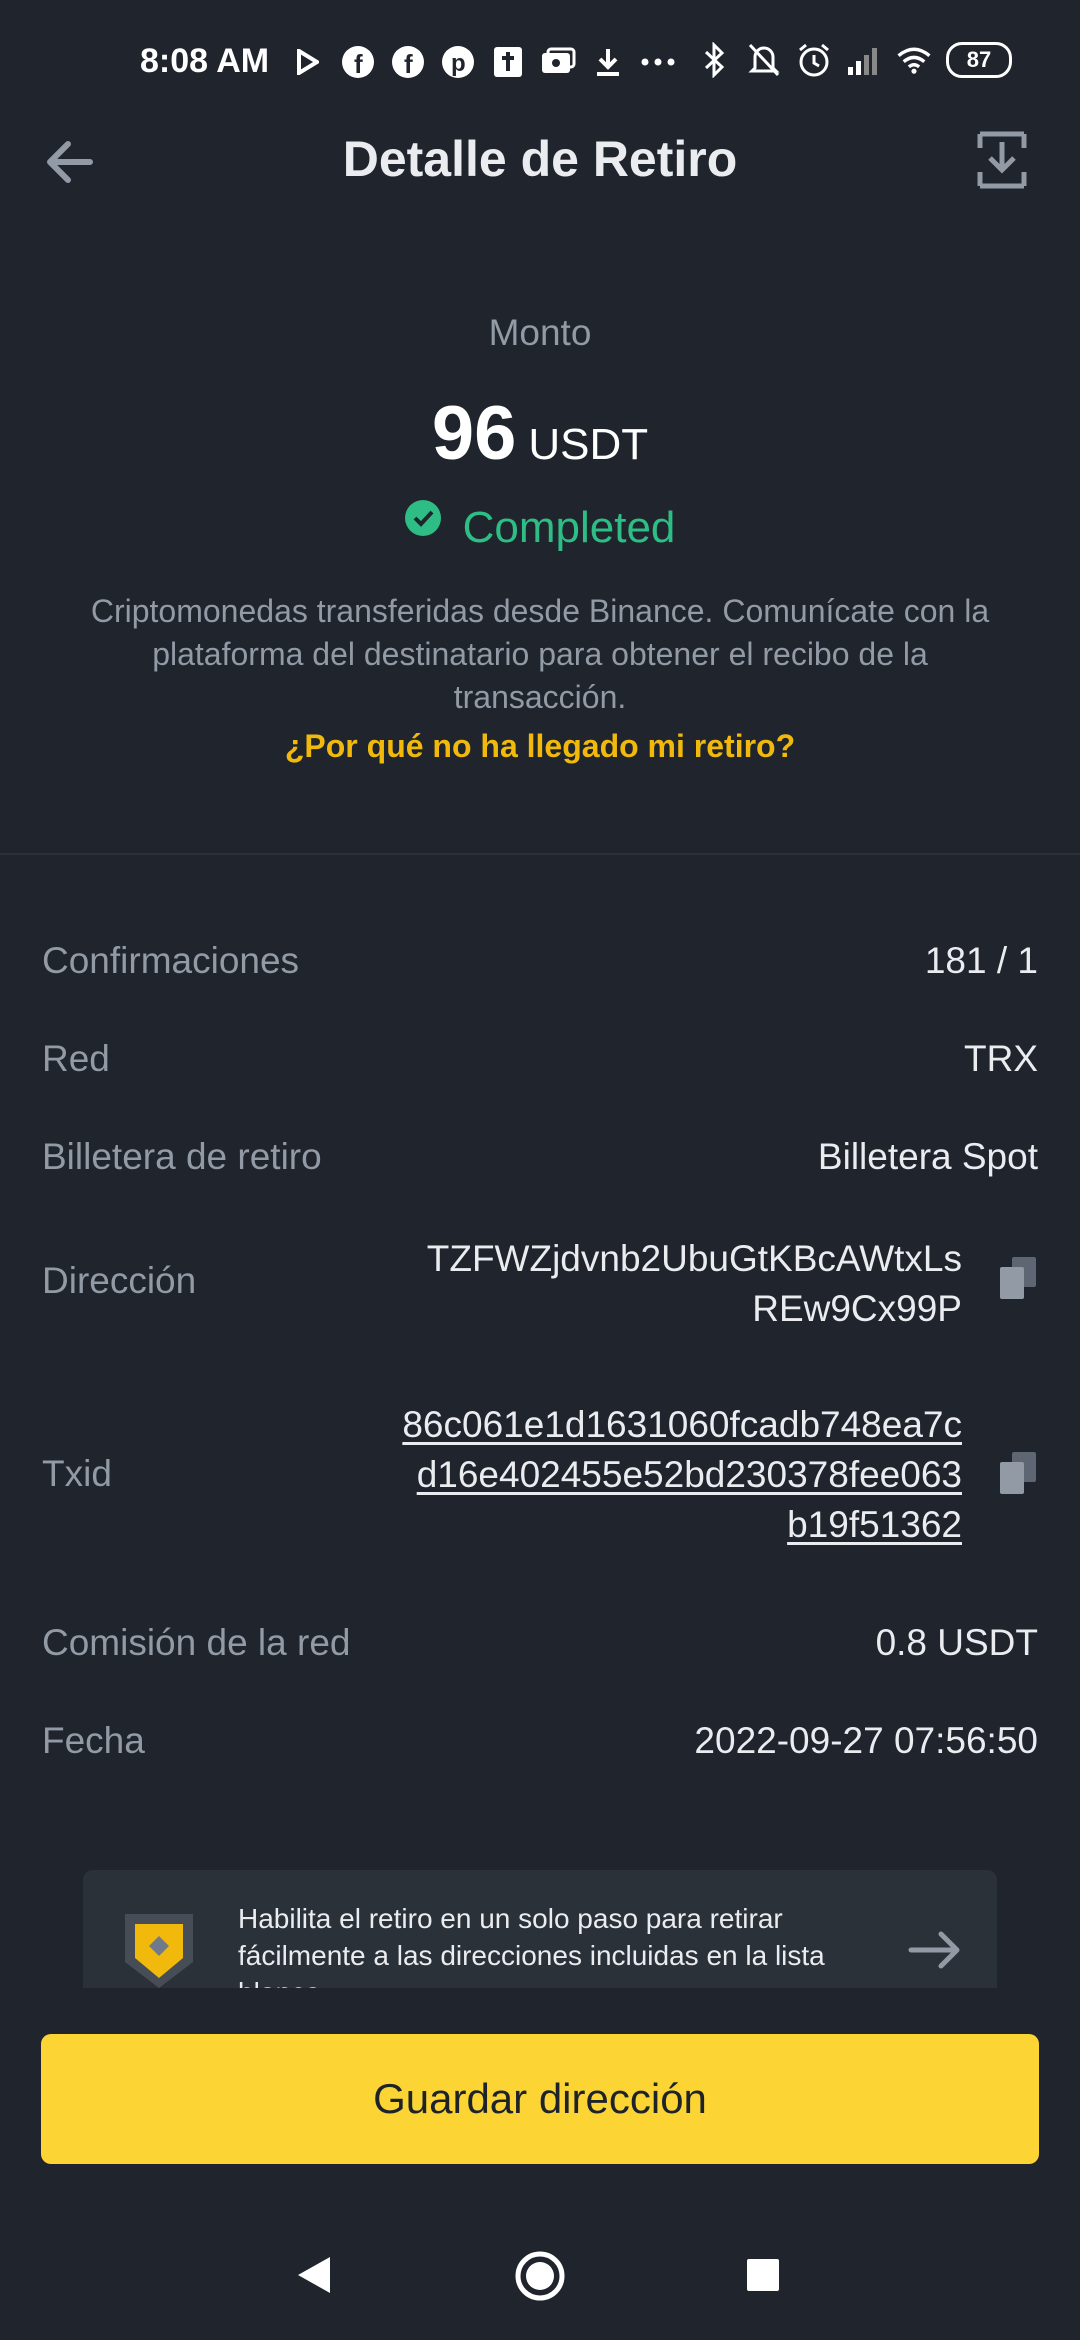 The width and height of the screenshot is (1080, 2340). Describe the element at coordinates (540, 332) in the screenshot. I see `amount-label: Monto` at that location.